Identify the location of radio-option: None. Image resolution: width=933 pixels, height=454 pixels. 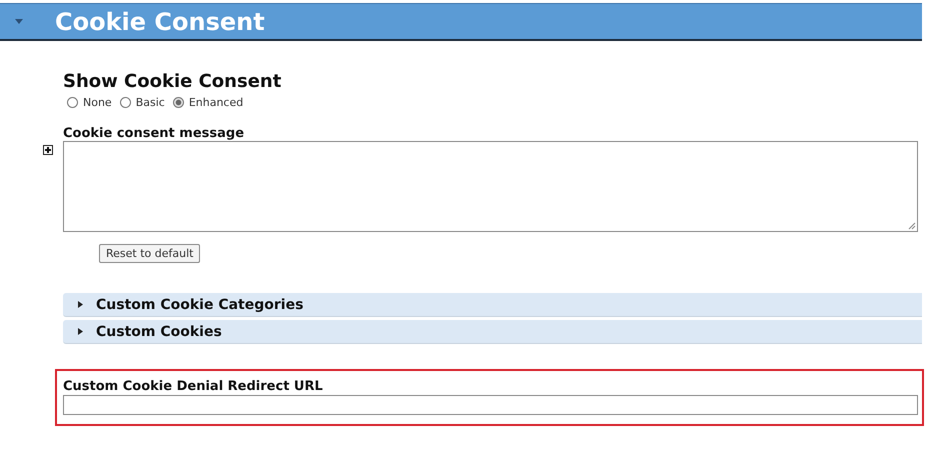
(89, 102).